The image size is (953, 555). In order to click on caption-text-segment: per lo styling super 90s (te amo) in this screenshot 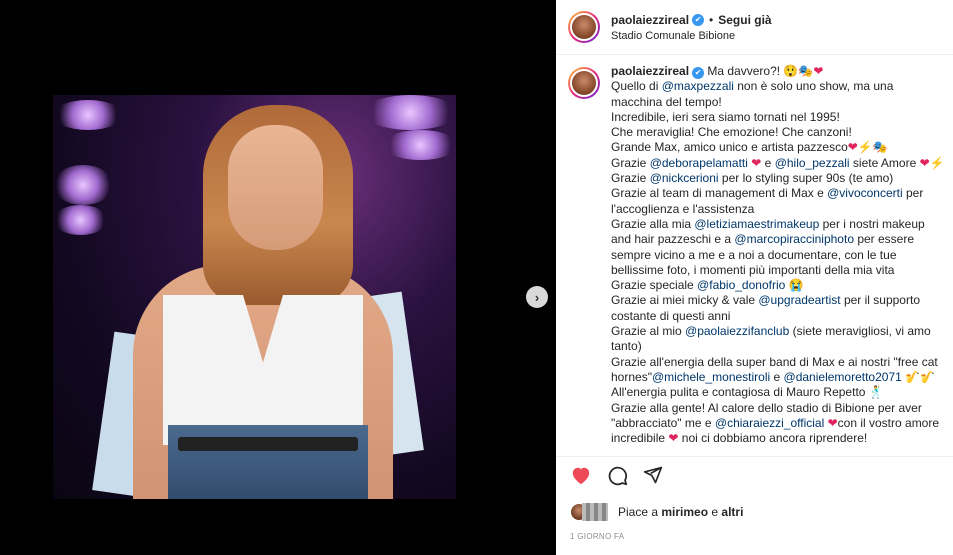, I will do `click(806, 178)`.